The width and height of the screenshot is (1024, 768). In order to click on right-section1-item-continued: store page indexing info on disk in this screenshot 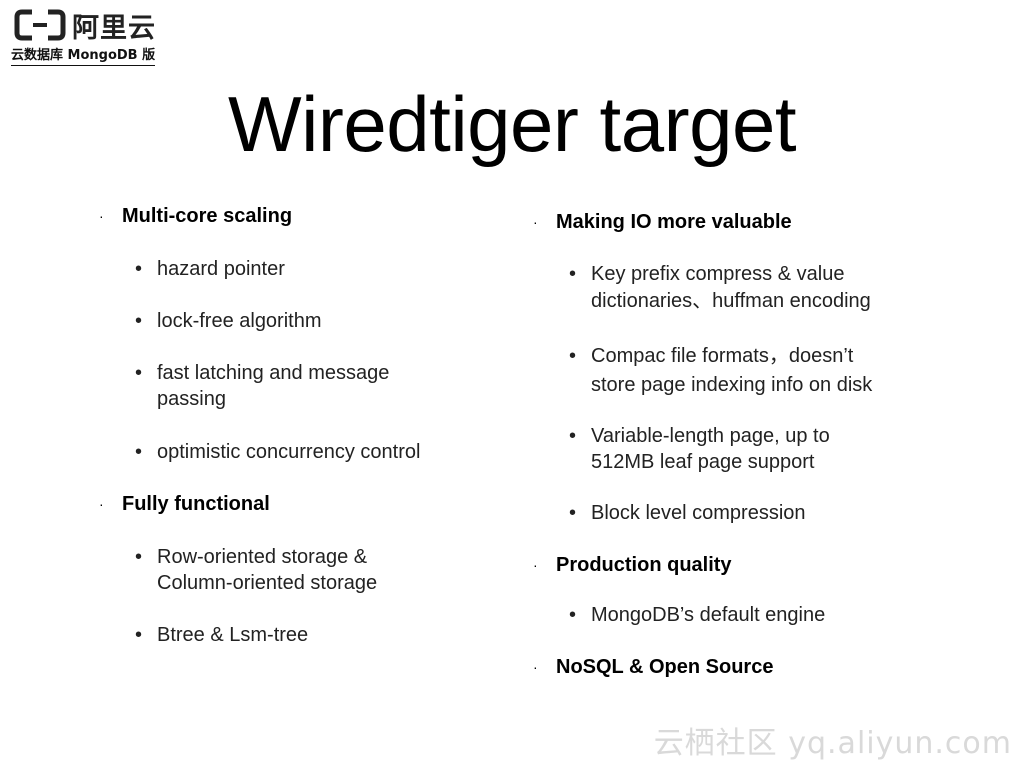, I will do `click(731, 385)`.